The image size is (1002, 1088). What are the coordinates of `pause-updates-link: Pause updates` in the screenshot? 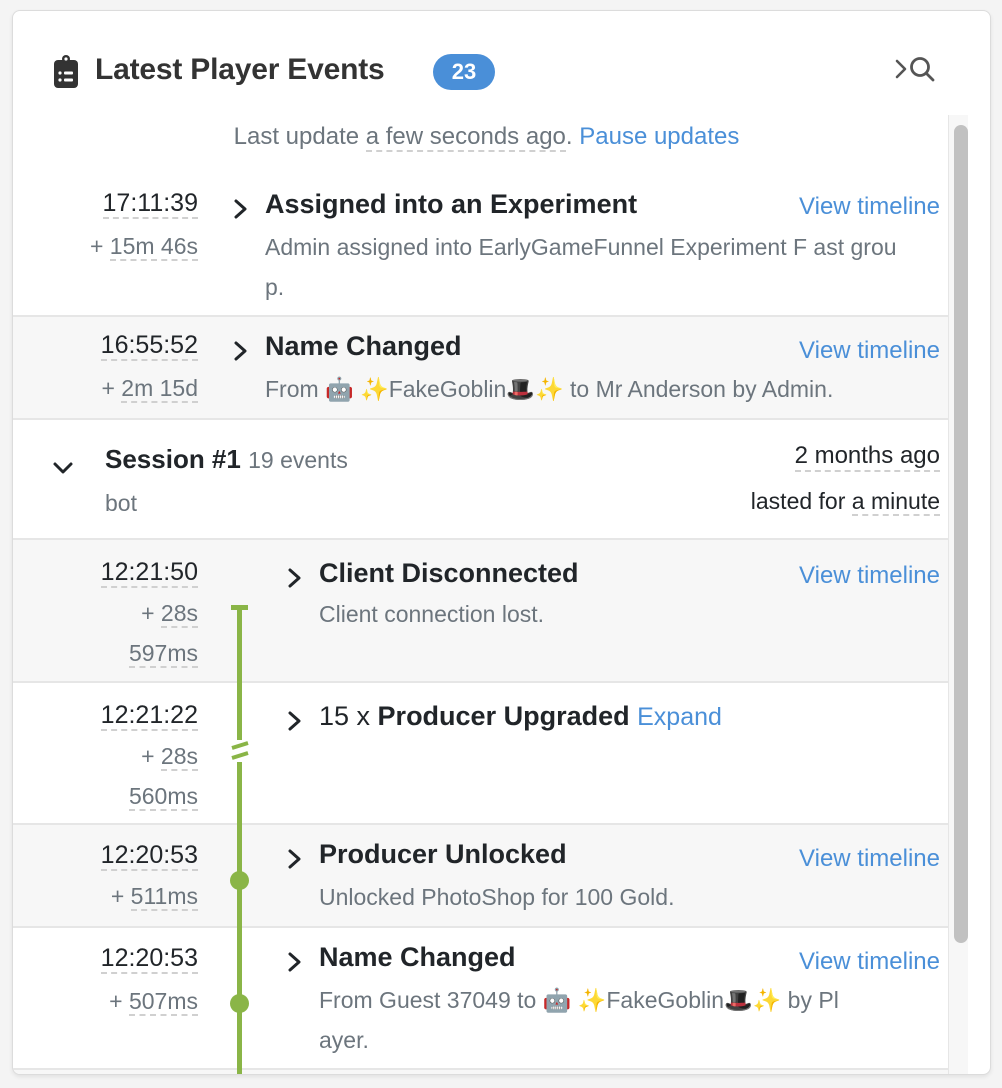 It's located at (659, 136).